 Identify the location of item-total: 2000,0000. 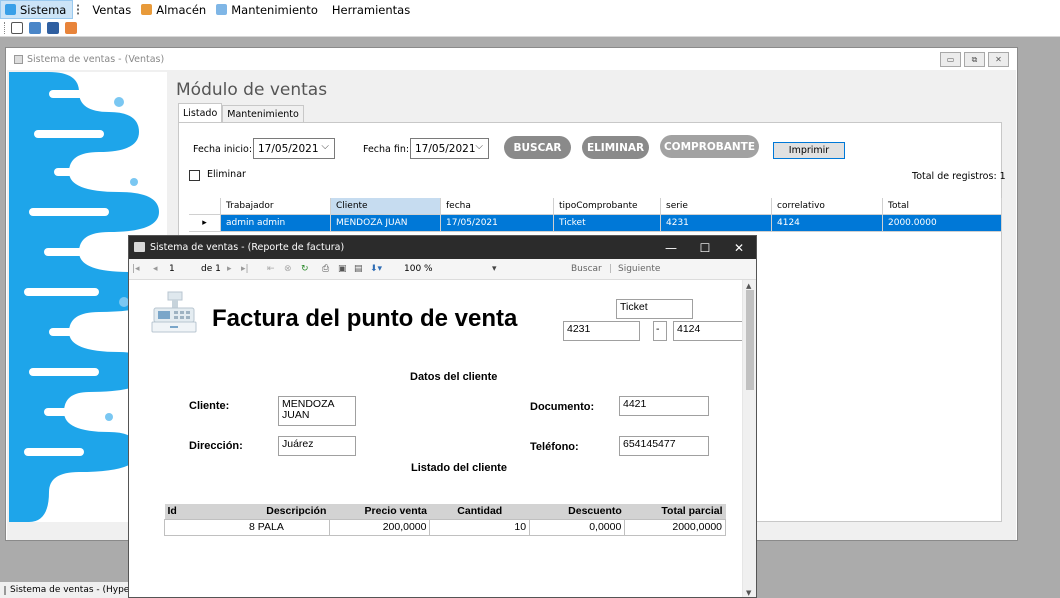
(675, 527).